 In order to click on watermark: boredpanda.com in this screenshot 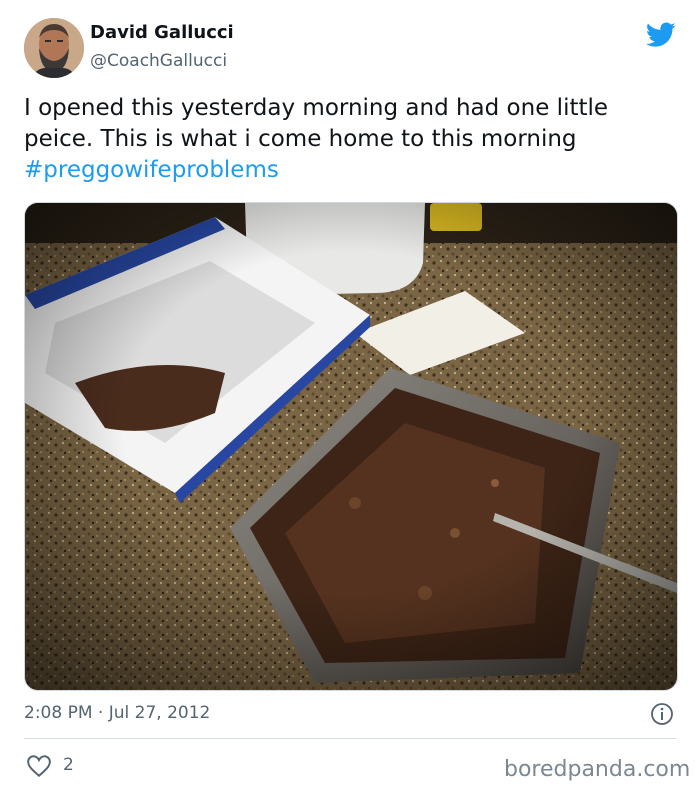, I will do `click(597, 769)`.